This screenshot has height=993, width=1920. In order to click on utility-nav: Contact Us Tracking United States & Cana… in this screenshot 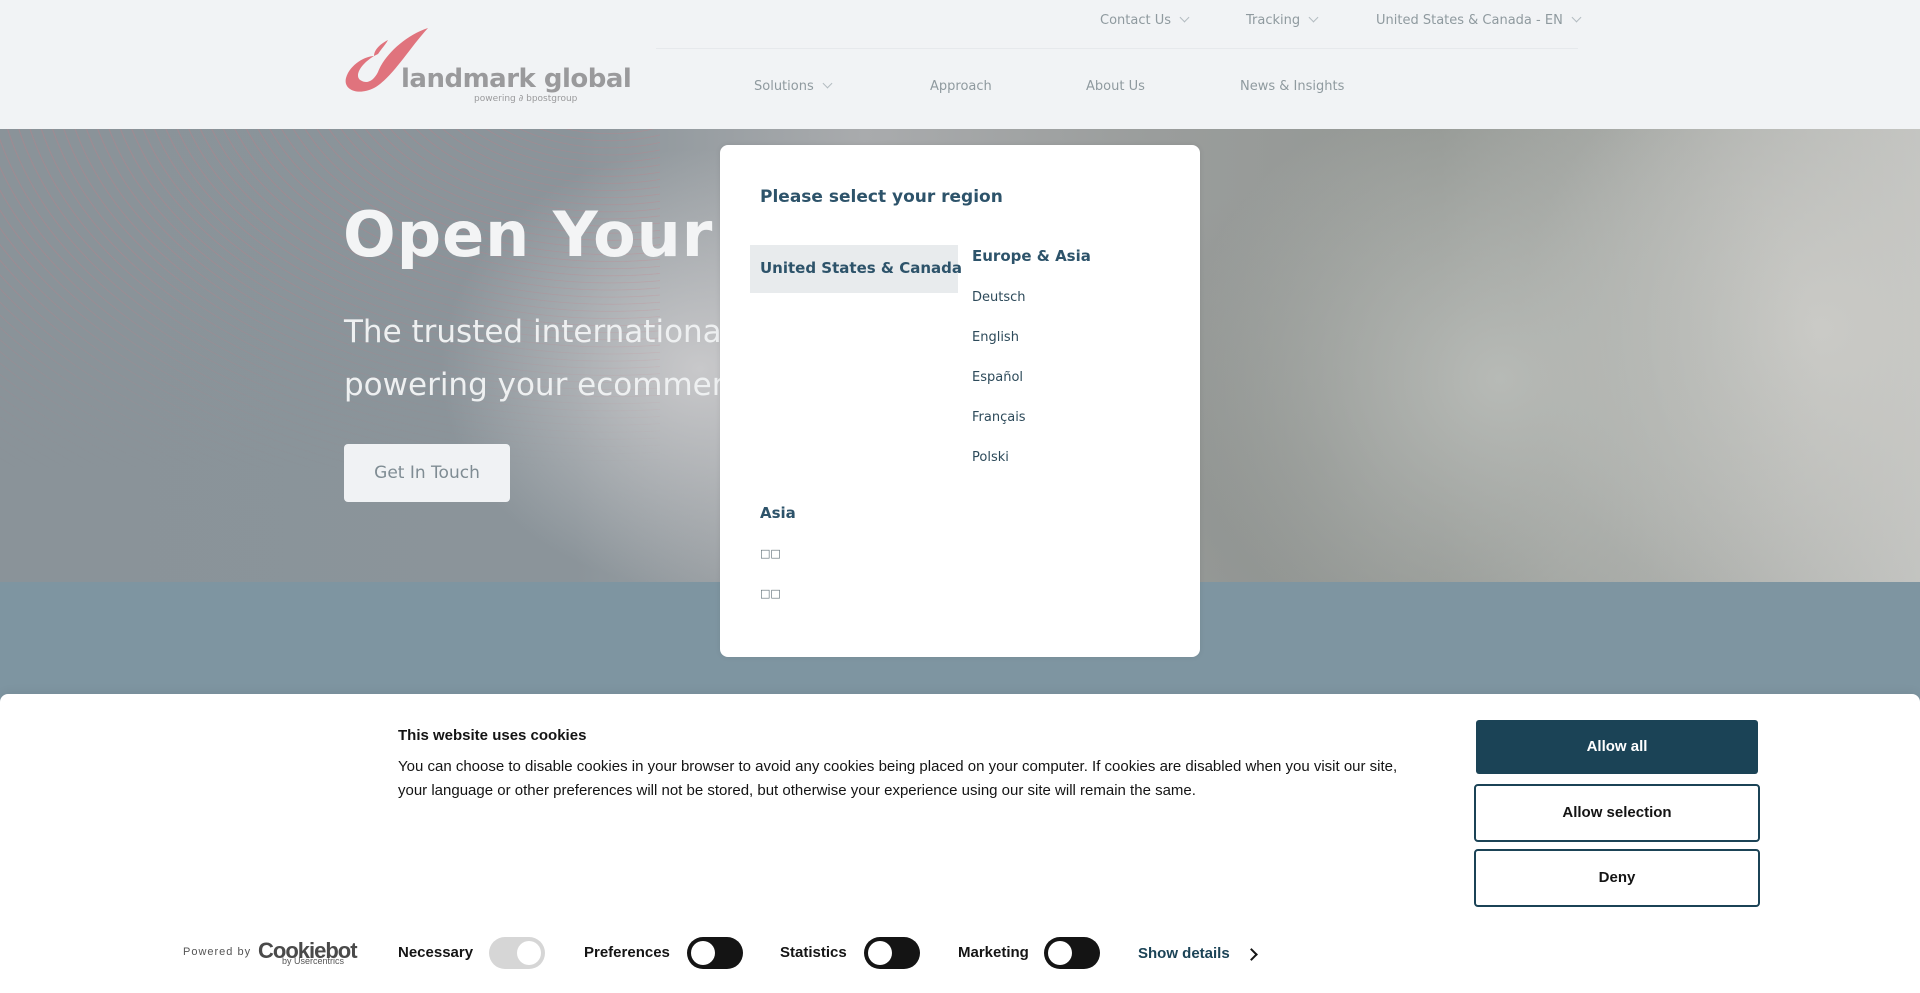, I will do `click(1119, 24)`.